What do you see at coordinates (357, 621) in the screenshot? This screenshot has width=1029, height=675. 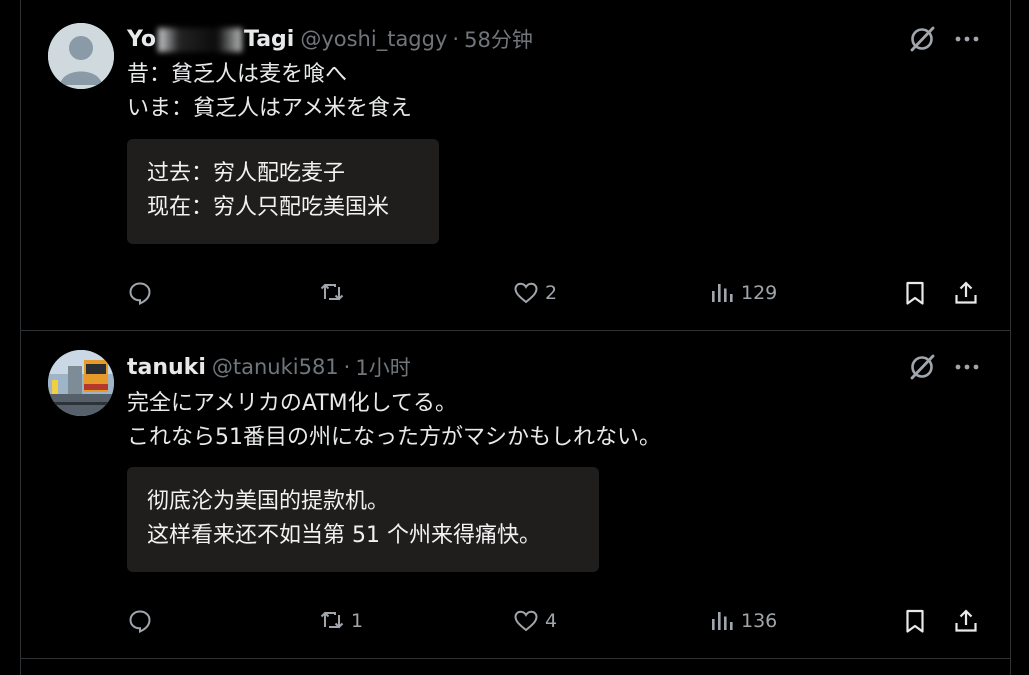 I see `retweet-count: 1` at bounding box center [357, 621].